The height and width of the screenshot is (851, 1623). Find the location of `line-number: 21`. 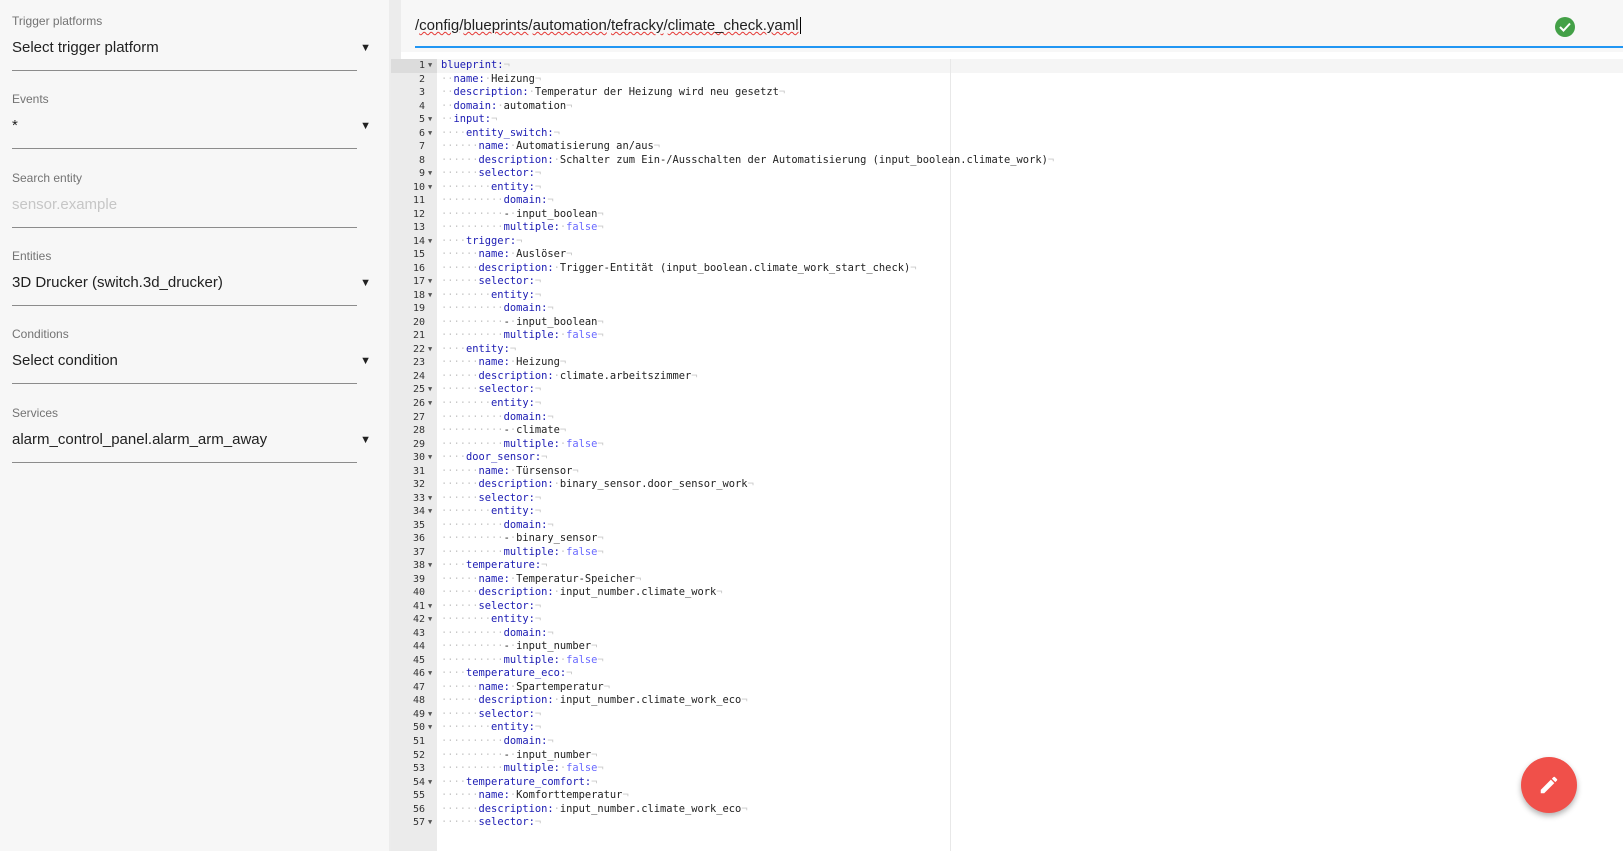

line-number: 21 is located at coordinates (418, 336).